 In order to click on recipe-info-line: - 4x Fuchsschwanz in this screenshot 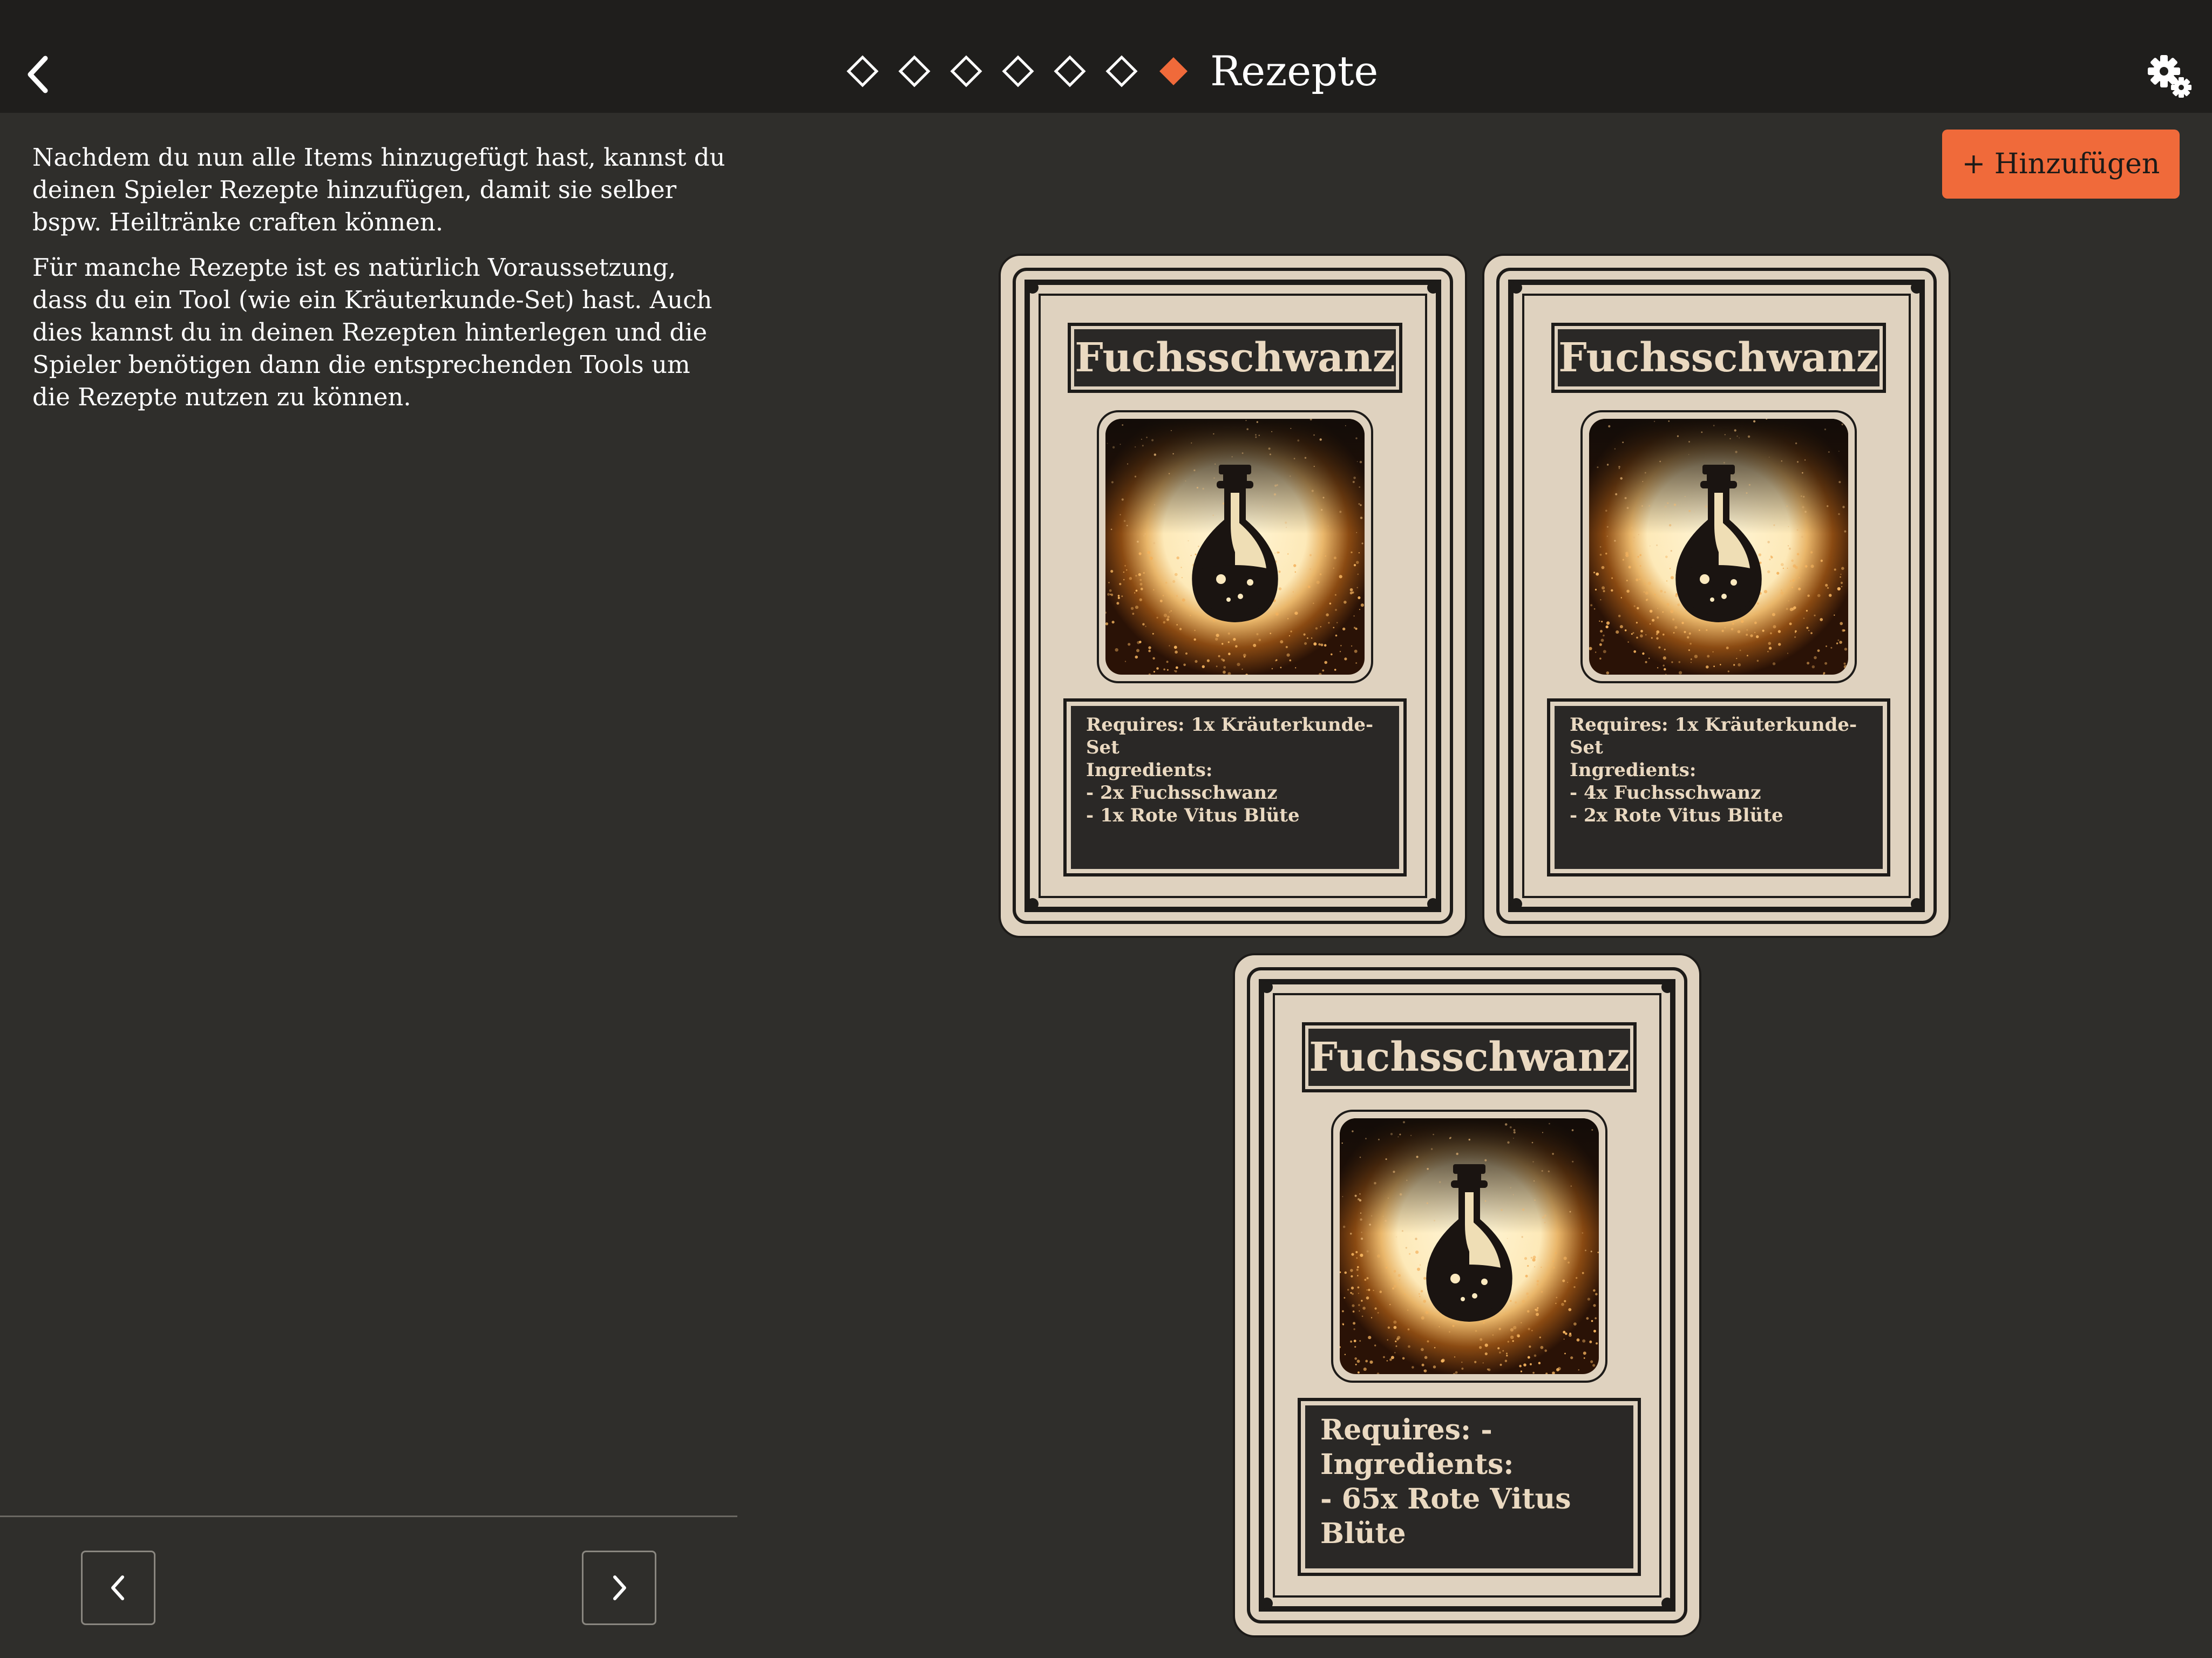, I will do `click(1665, 793)`.